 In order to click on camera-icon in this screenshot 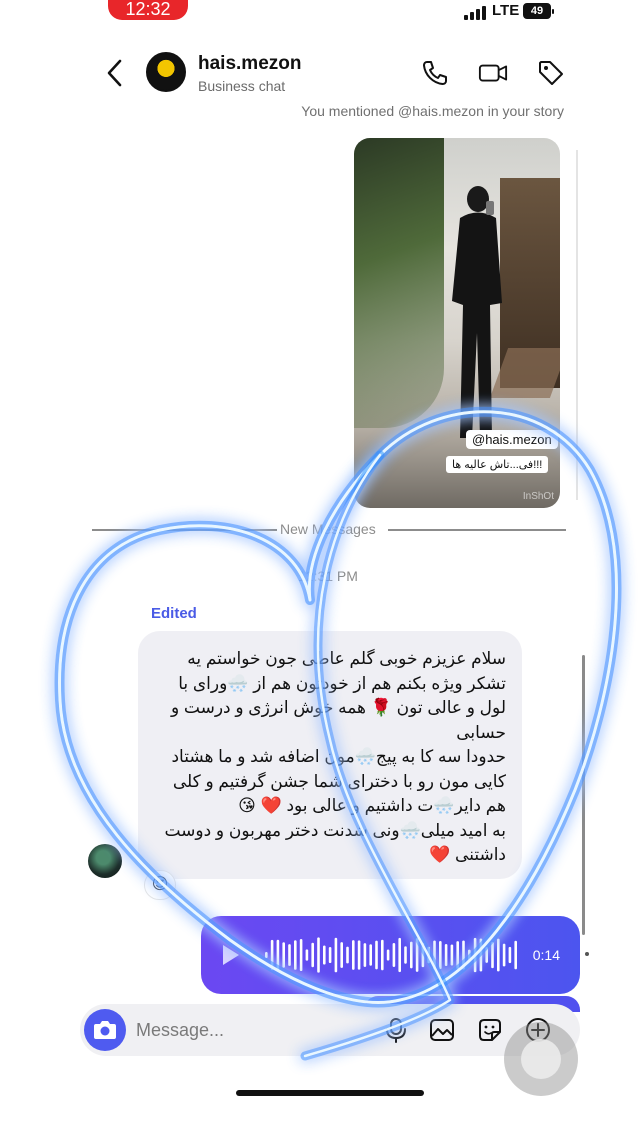, I will do `click(105, 1030)`.